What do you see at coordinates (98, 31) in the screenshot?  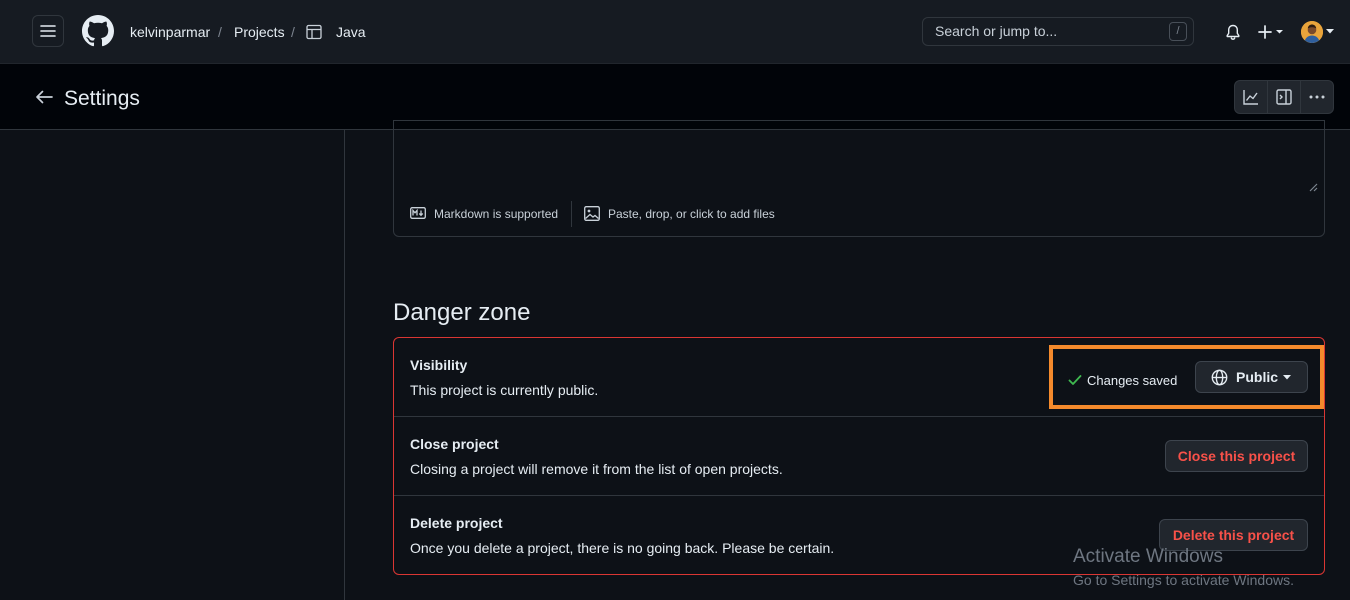 I see `github-logo-icon` at bounding box center [98, 31].